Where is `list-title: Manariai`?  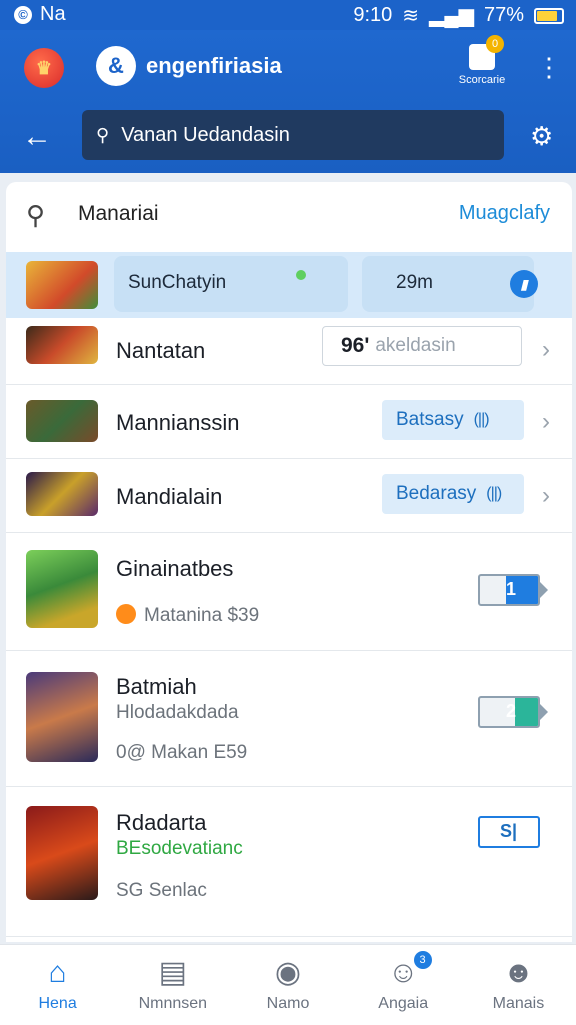 list-title: Manariai is located at coordinates (118, 213).